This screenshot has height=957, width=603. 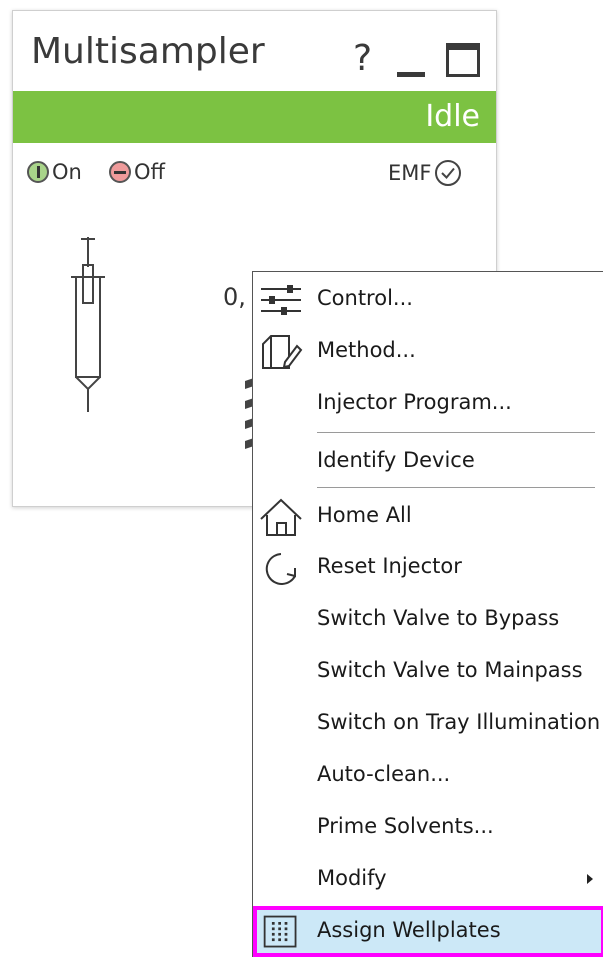 I want to click on home-icon, so click(x=281, y=517).